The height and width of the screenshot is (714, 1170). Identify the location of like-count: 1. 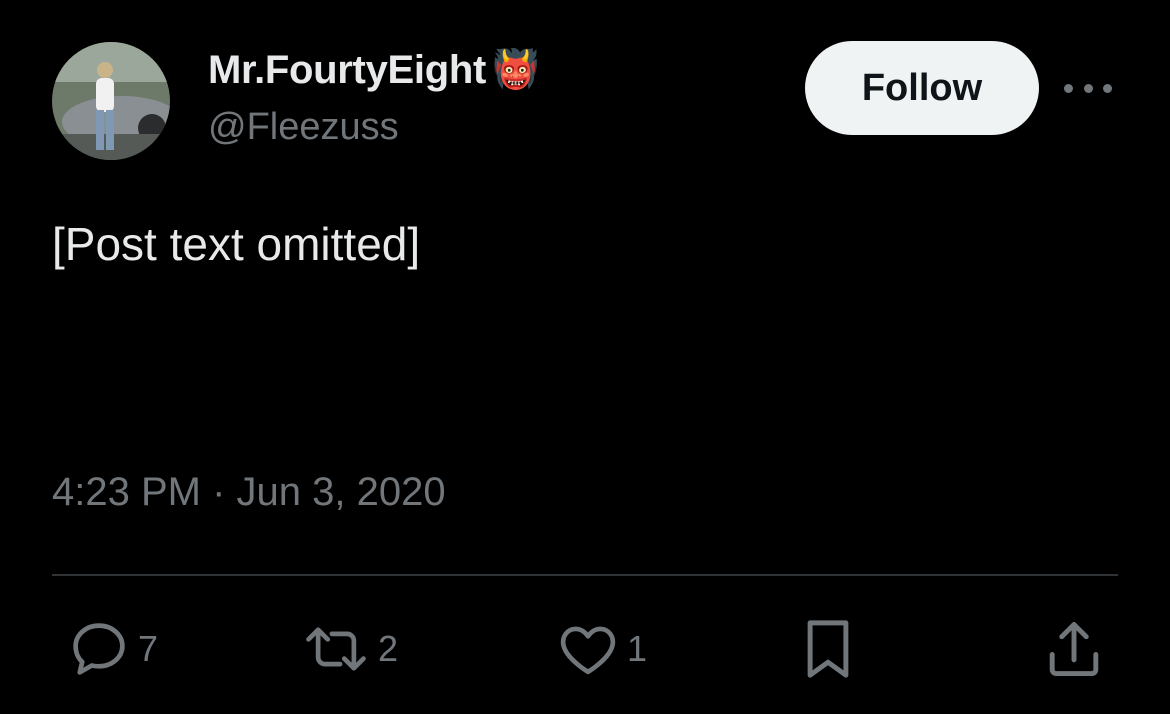
(637, 648).